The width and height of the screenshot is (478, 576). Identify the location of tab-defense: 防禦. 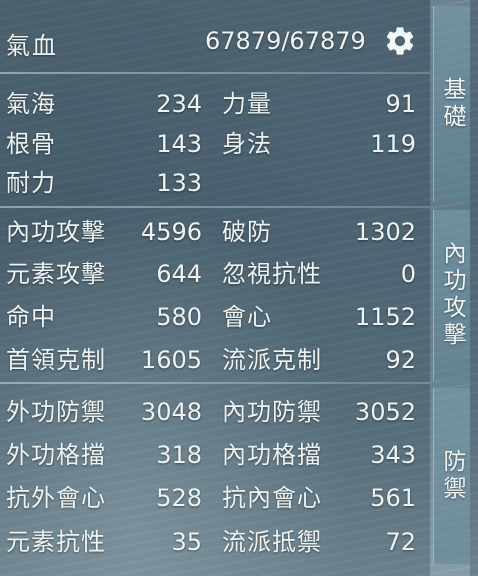
(451, 476).